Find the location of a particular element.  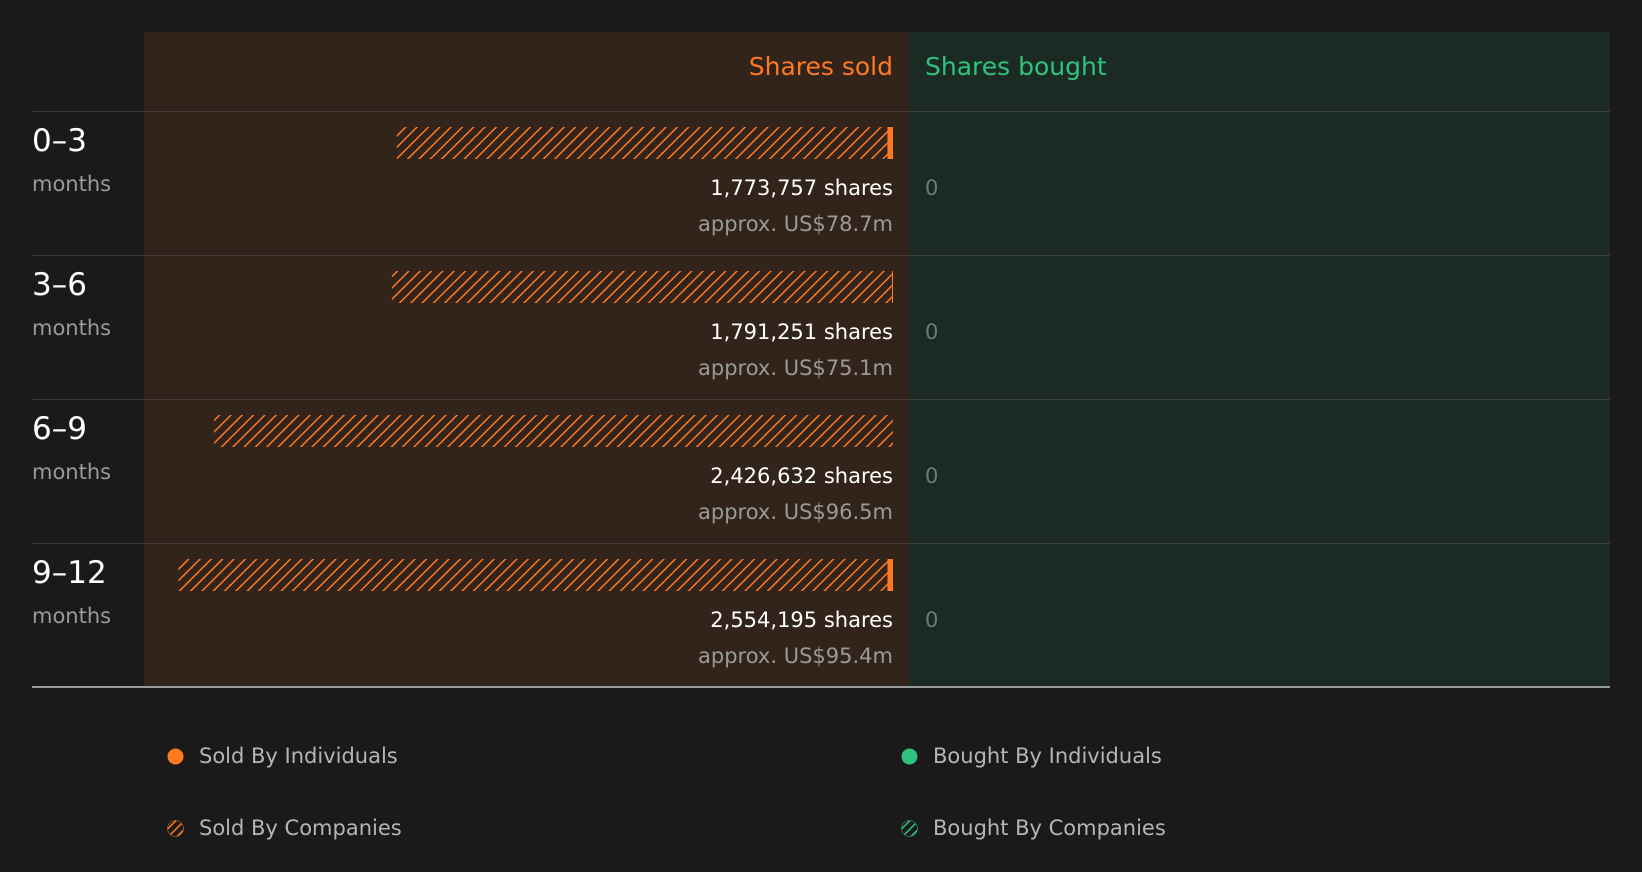

legend-label: Sold By Companies is located at coordinates (300, 828).